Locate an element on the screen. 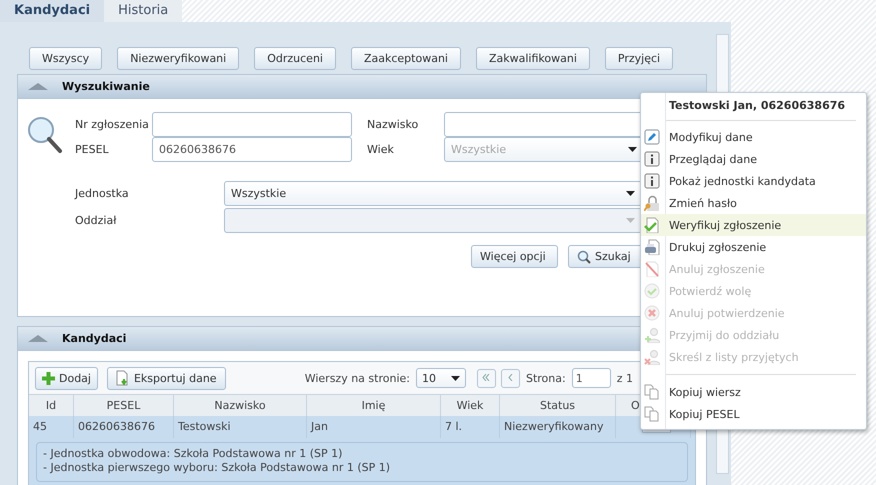 The width and height of the screenshot is (876, 485). filter-button: Wszyscy is located at coordinates (65, 58).